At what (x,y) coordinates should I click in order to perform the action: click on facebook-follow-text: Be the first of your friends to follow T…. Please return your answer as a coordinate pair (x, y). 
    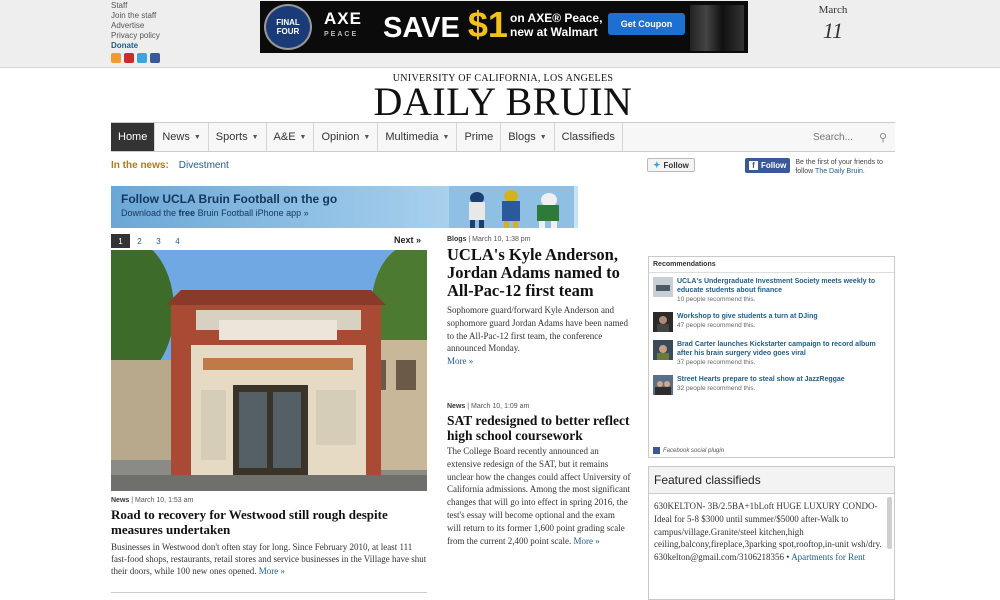
    Looking at the image, I should click on (839, 167).